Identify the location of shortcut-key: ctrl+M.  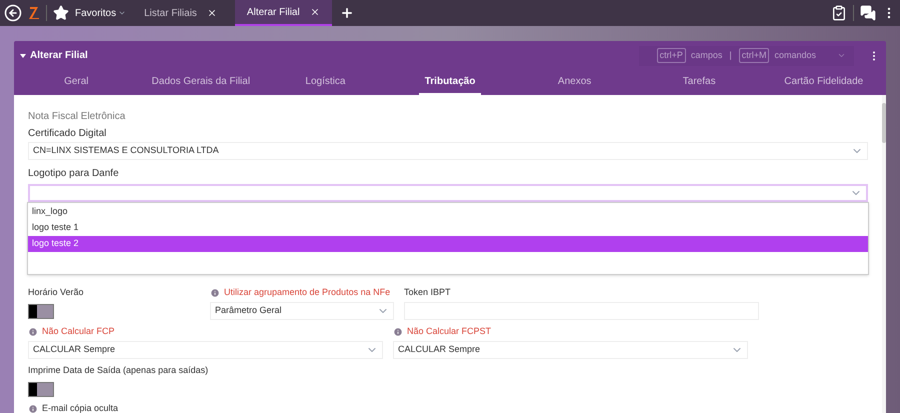
(754, 56).